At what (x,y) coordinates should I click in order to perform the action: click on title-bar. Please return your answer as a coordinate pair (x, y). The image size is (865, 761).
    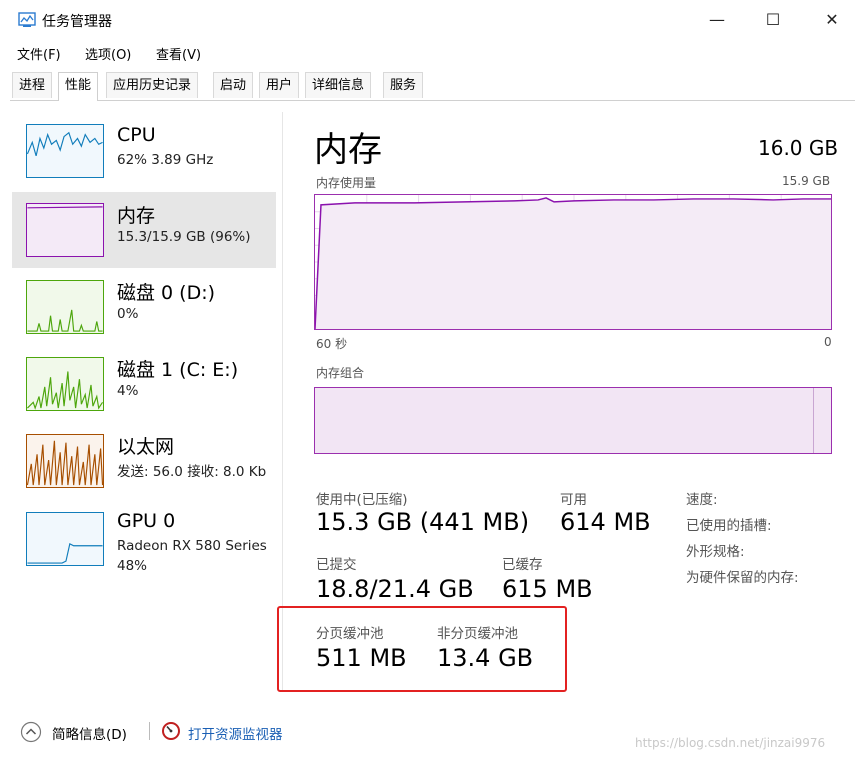
    Looking at the image, I should click on (432, 20).